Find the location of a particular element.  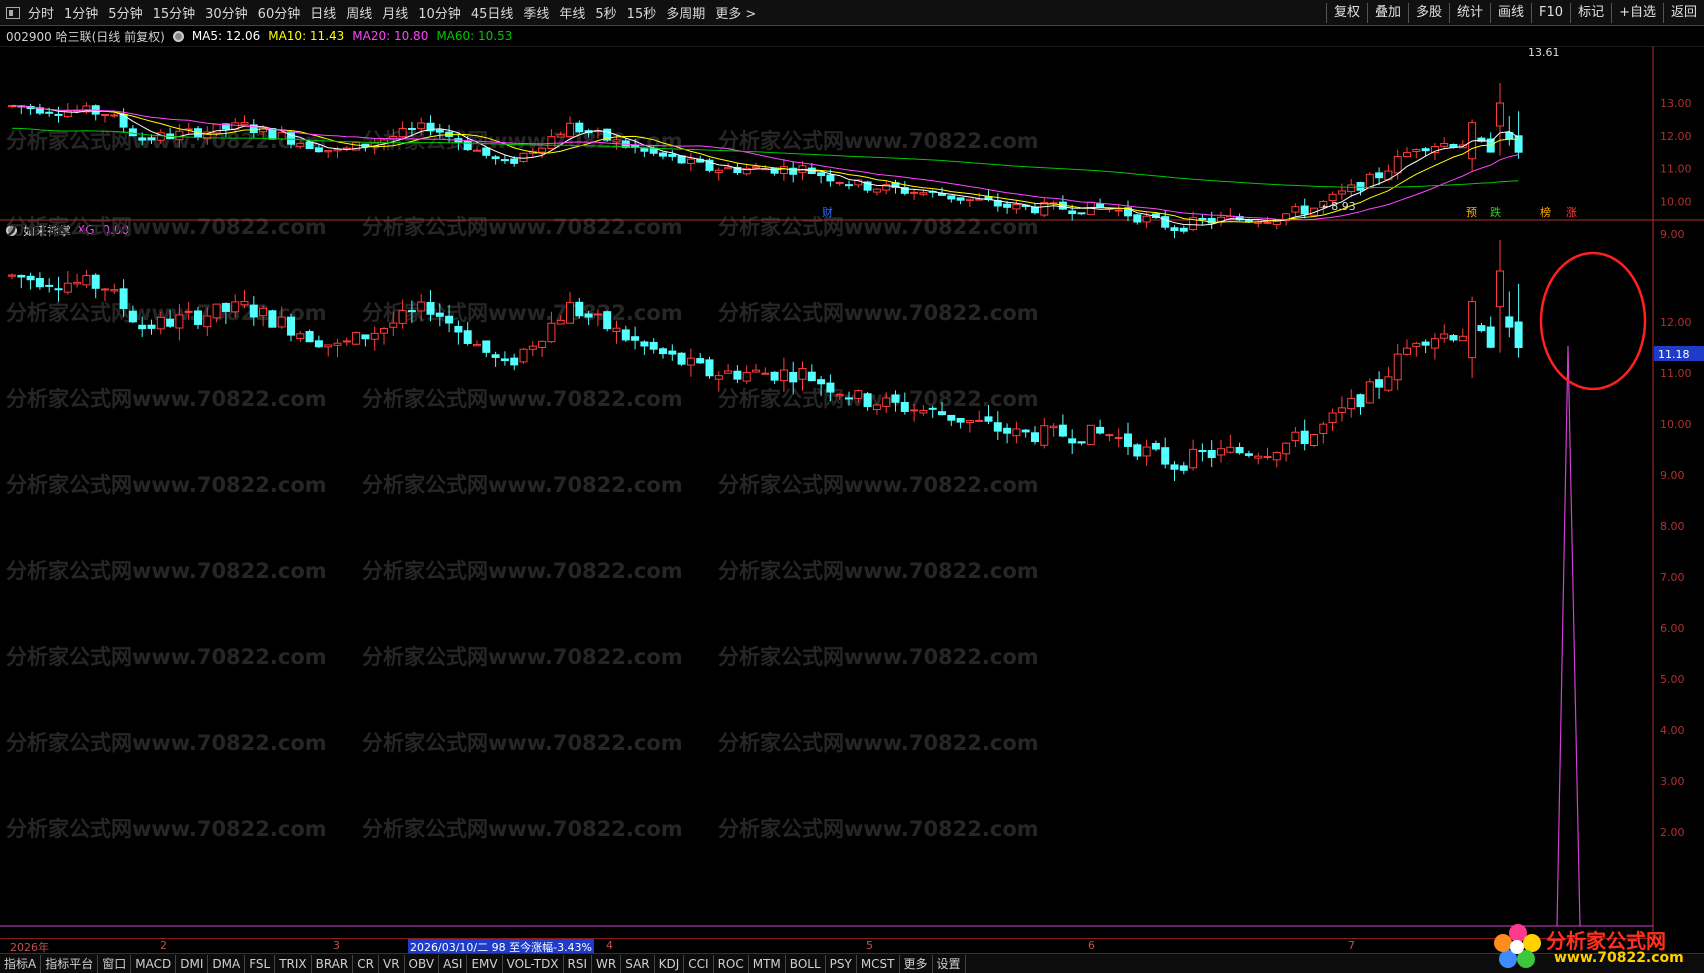

period-5: 60分钟 is located at coordinates (279, 12).